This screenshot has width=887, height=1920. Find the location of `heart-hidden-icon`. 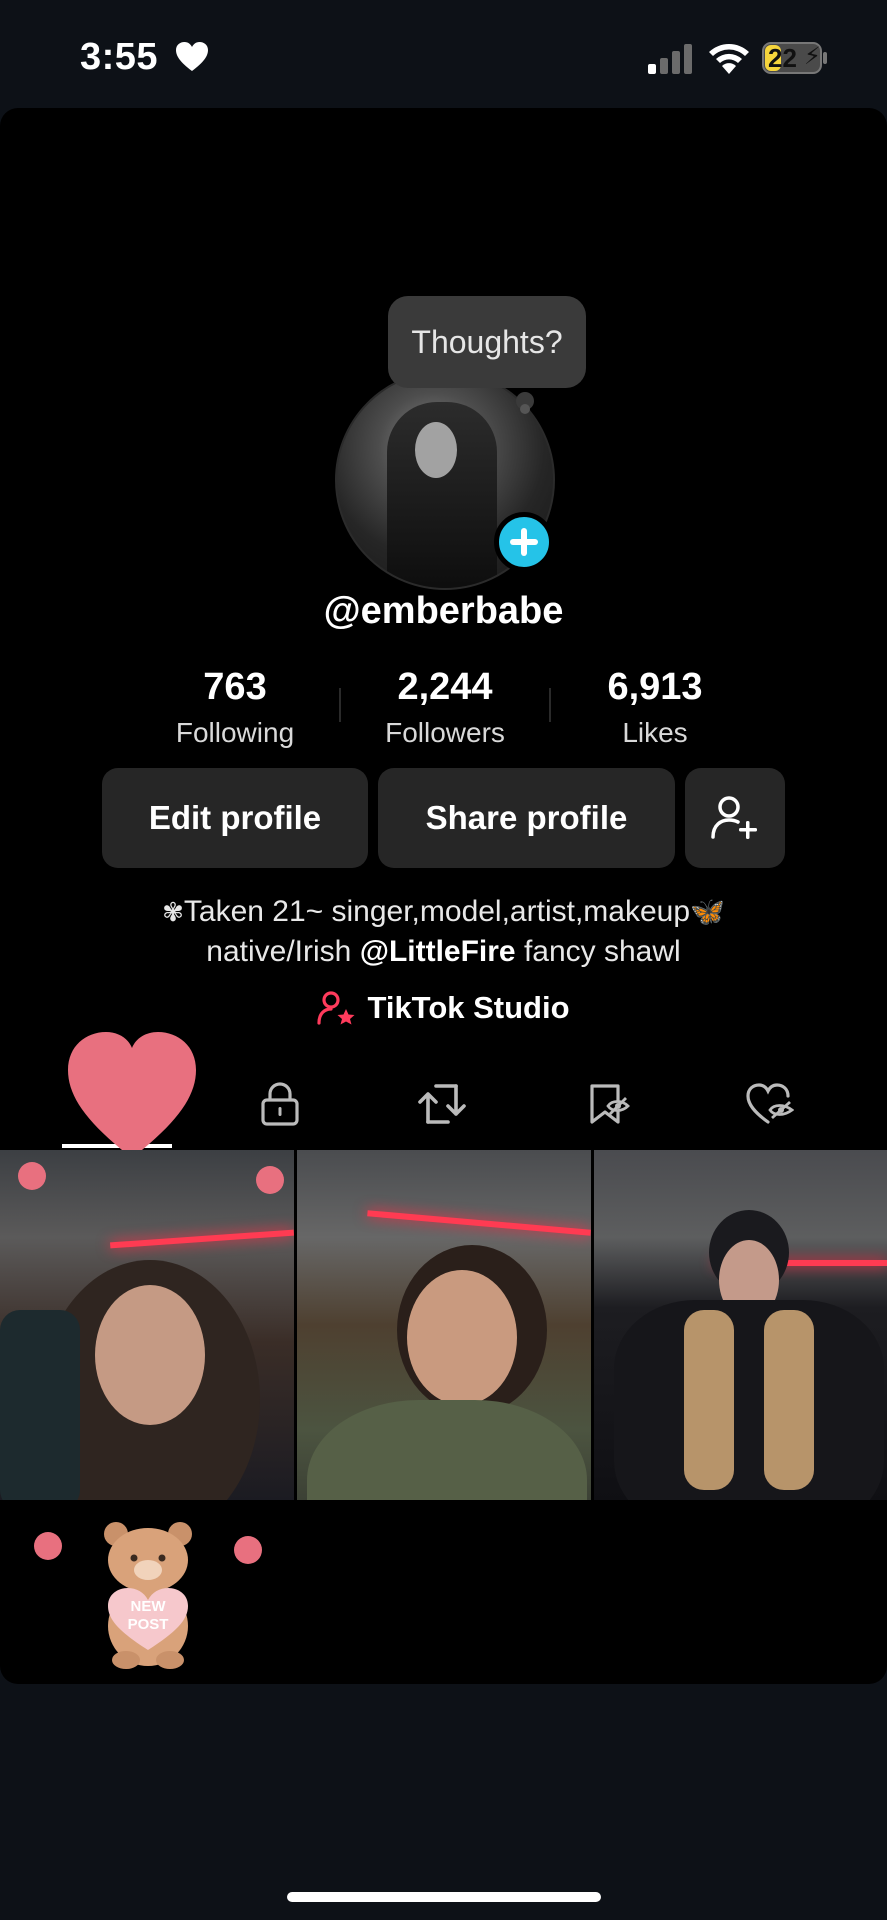

heart-hidden-icon is located at coordinates (770, 1103).